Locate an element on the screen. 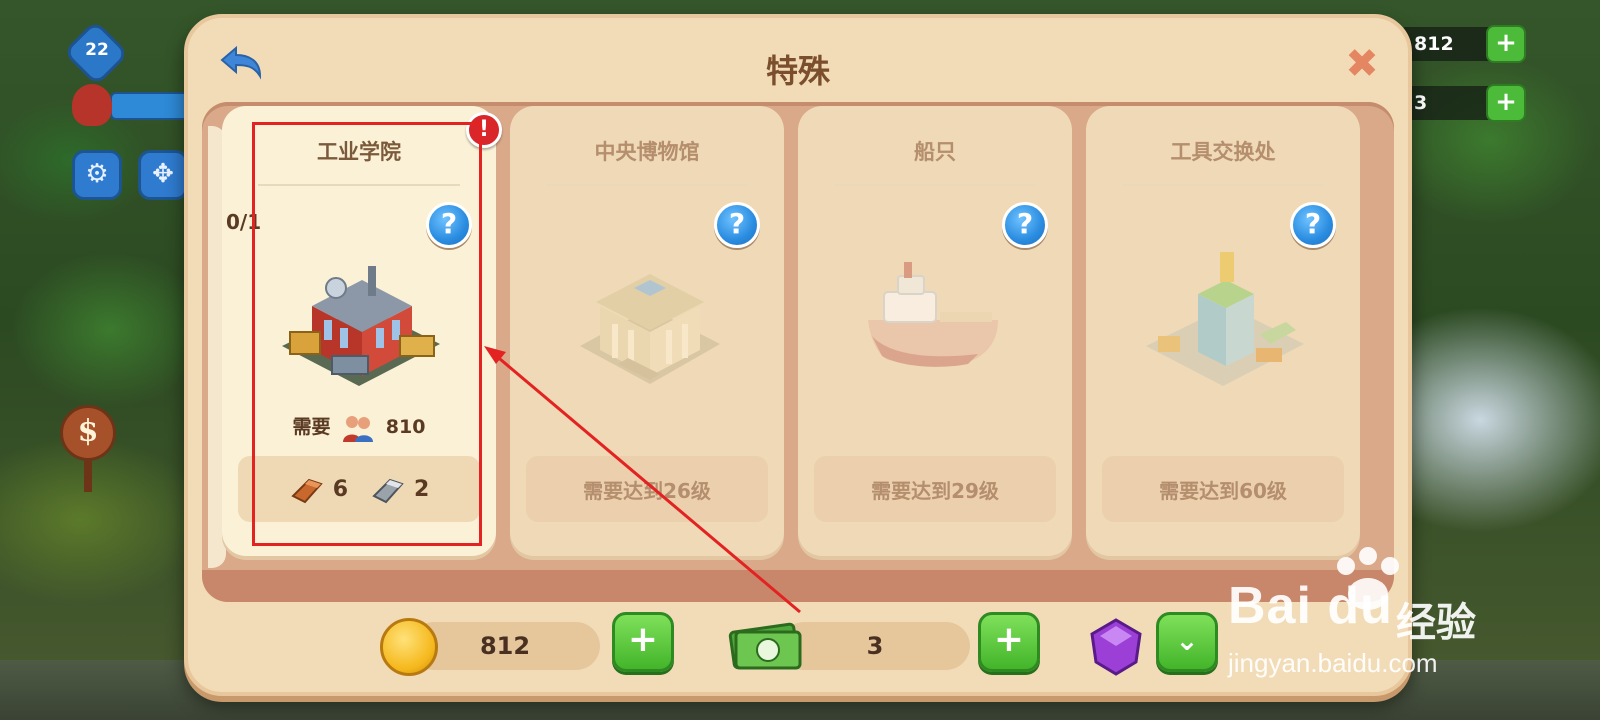 The height and width of the screenshot is (720, 1600). locked-requirement-bar: 需要达到29级 is located at coordinates (935, 489).